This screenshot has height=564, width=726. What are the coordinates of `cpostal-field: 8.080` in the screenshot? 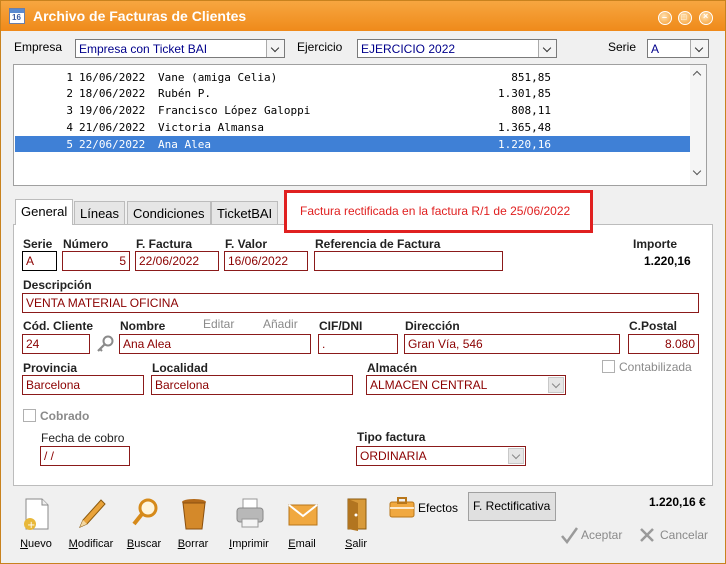 It's located at (663, 344).